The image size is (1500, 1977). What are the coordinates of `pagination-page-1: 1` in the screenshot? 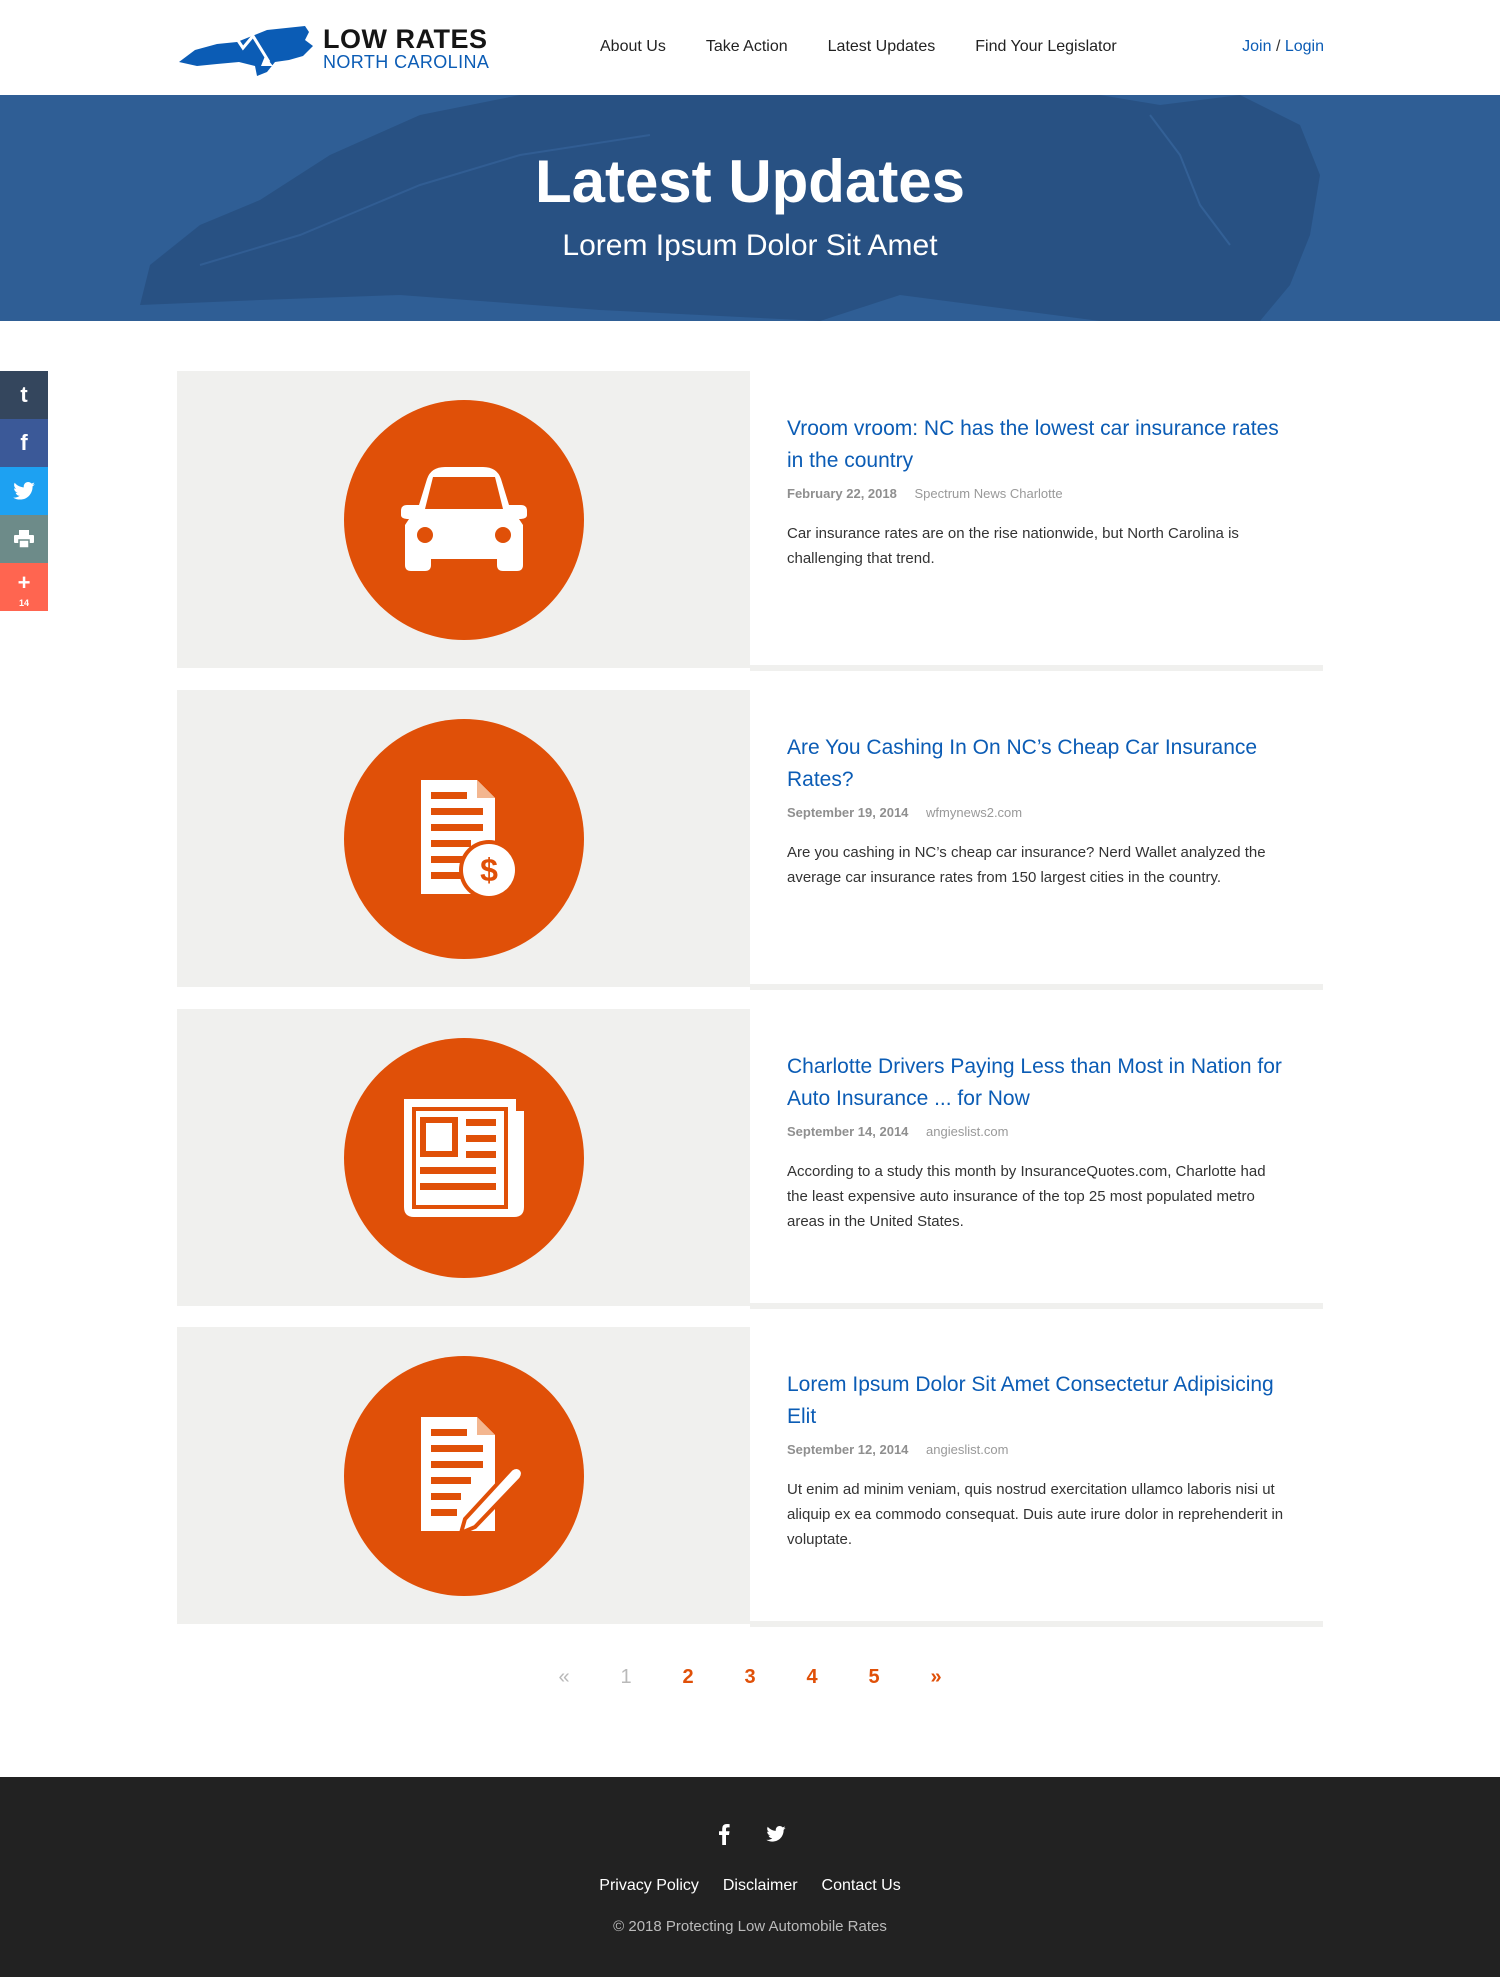 It's located at (626, 1677).